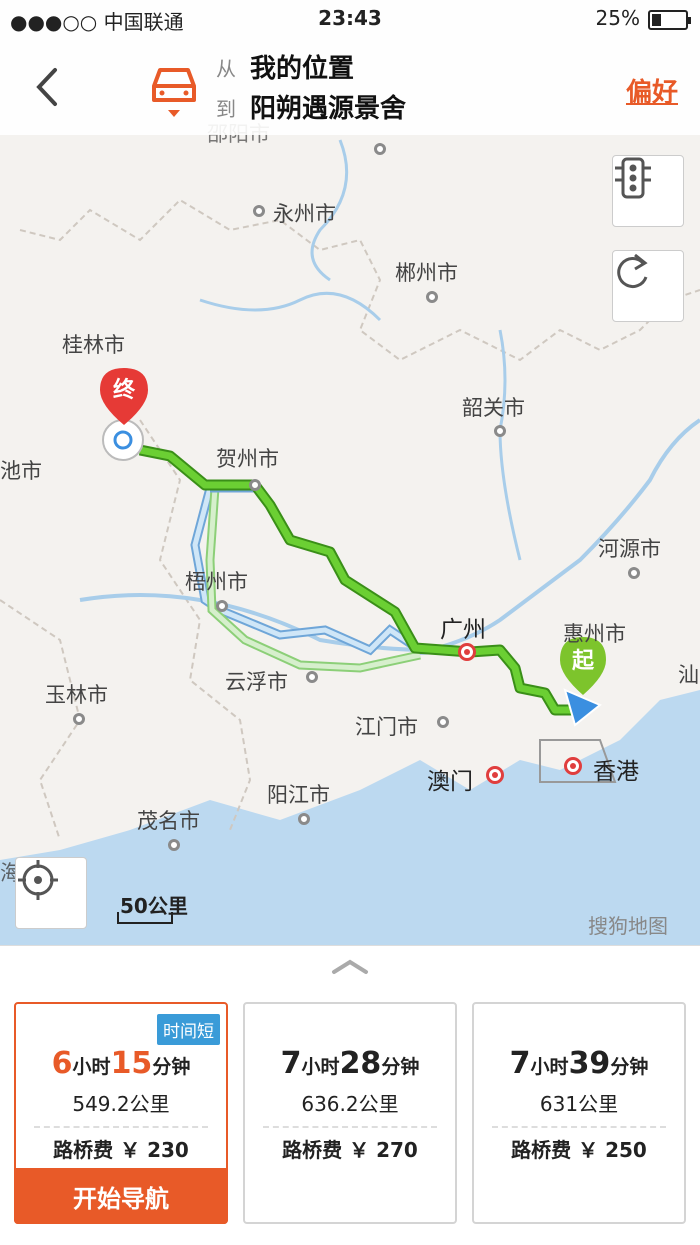 The width and height of the screenshot is (700, 1245). I want to click on city-label: 澳门, so click(450, 779).